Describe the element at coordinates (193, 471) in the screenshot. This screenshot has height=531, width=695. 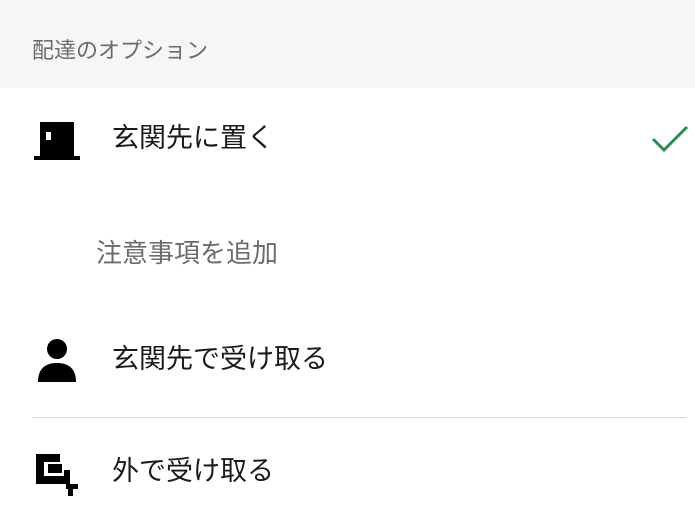
I see `option-label: 外で受け取る` at that location.